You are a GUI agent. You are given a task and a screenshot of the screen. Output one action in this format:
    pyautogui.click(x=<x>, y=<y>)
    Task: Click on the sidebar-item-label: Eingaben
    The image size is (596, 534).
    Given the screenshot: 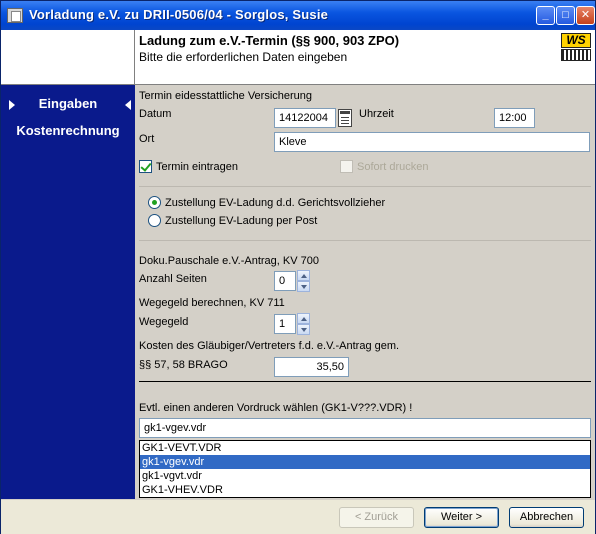 What is the action you would take?
    pyautogui.click(x=68, y=103)
    